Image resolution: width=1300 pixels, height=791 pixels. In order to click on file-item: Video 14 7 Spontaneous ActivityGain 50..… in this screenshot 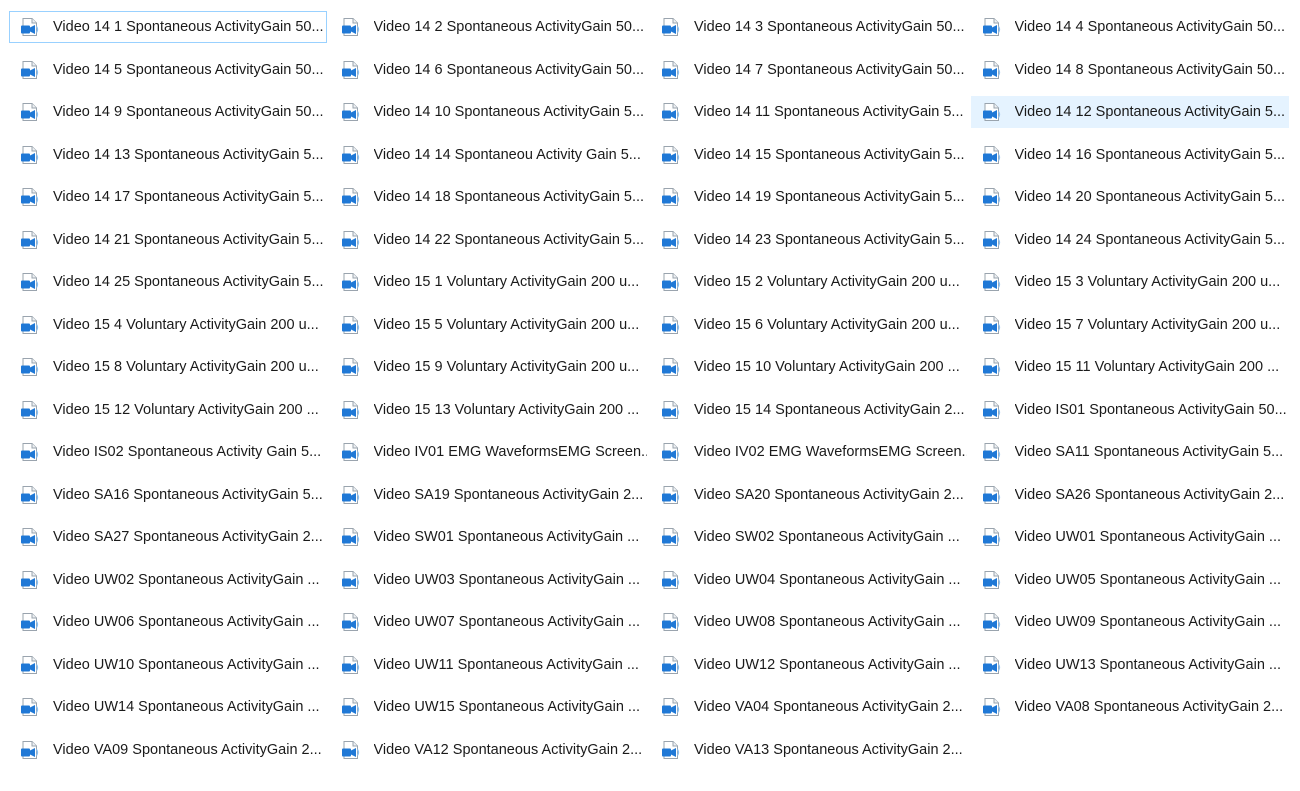, I will do `click(809, 70)`.